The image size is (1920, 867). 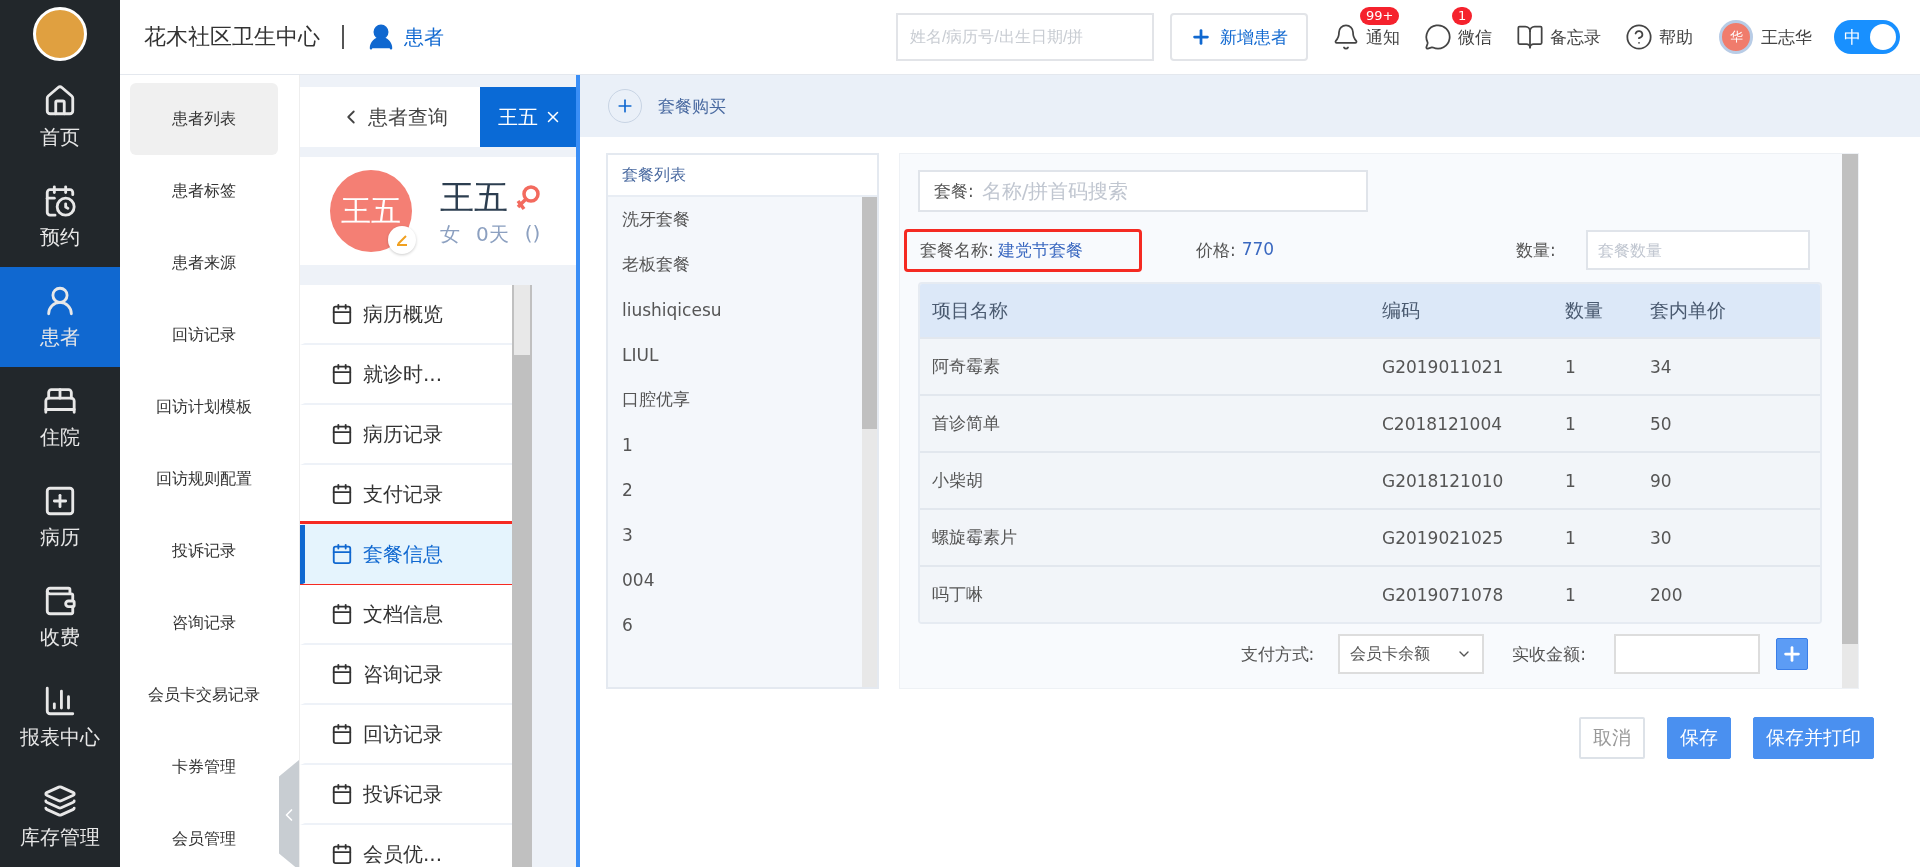 What do you see at coordinates (204, 551) in the screenshot?
I see `subnav-item: 投诉记录` at bounding box center [204, 551].